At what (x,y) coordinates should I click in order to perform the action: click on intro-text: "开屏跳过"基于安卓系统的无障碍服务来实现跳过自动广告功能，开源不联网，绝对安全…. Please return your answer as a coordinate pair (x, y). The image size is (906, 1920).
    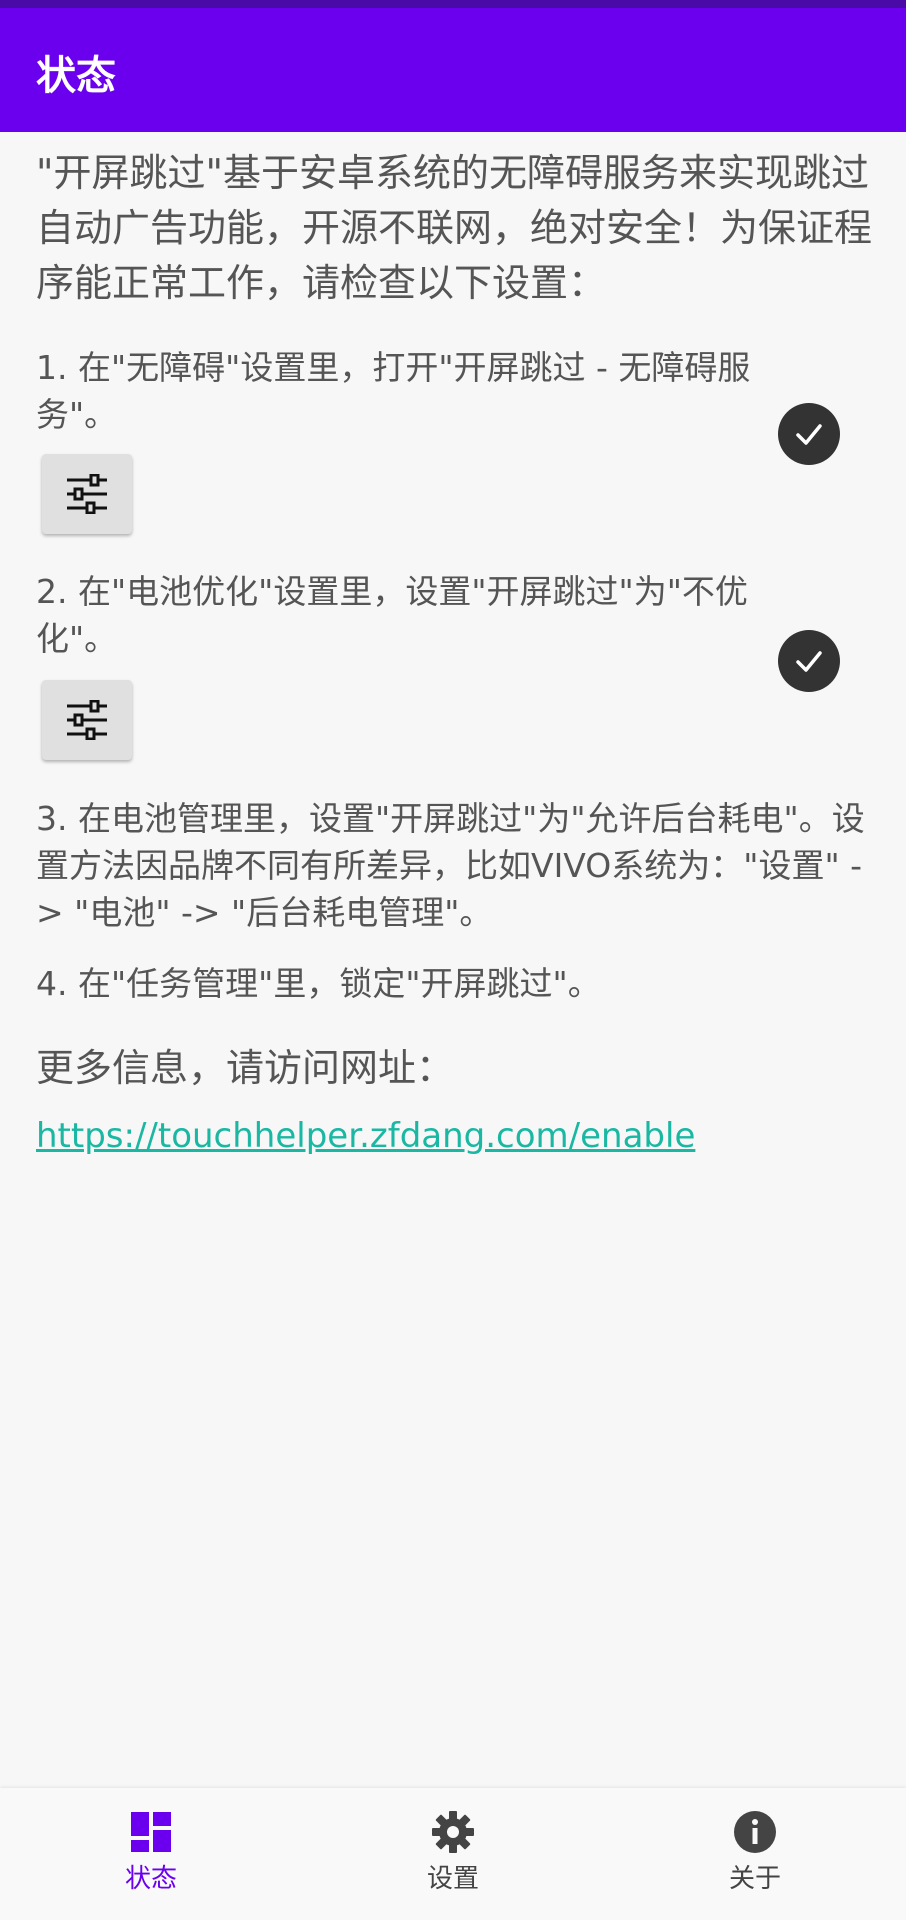
    Looking at the image, I should click on (454, 228).